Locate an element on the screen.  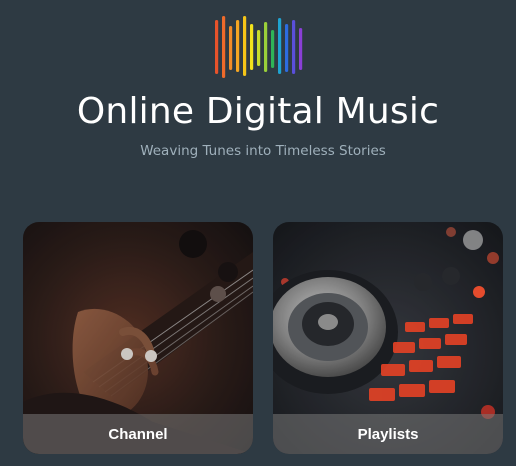
equalizer-bars-icon is located at coordinates (259, 47).